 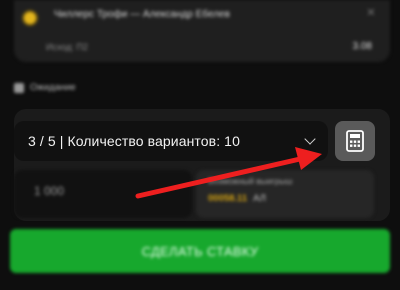 I want to click on calculator-icon, so click(x=355, y=141).